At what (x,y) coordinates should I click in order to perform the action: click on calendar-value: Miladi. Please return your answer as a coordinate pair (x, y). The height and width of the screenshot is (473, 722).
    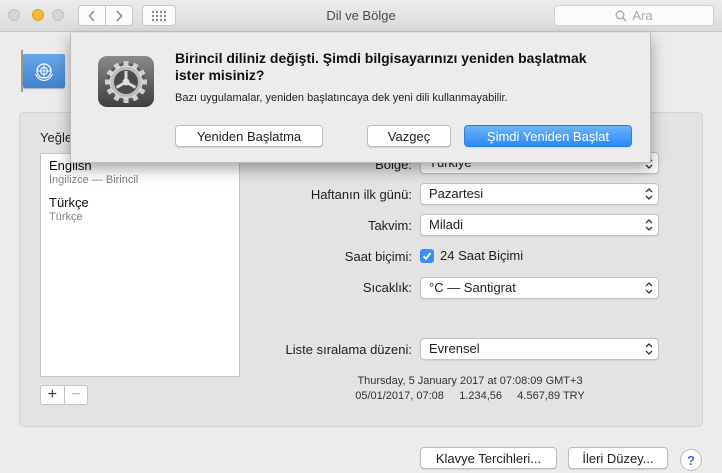
    Looking at the image, I should click on (446, 224).